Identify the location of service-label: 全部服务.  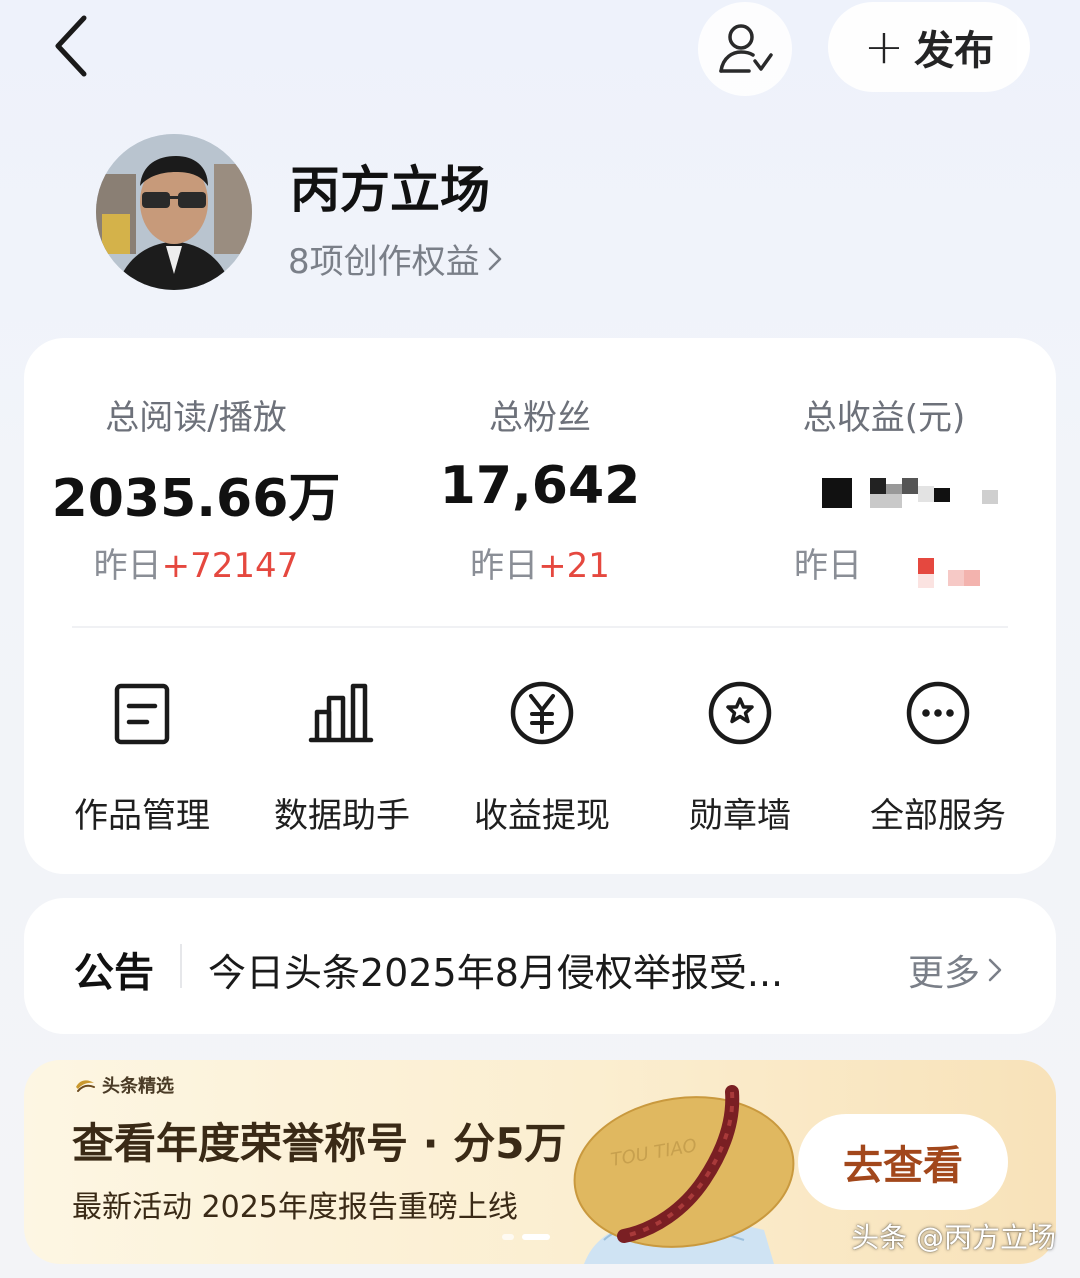
(938, 816).